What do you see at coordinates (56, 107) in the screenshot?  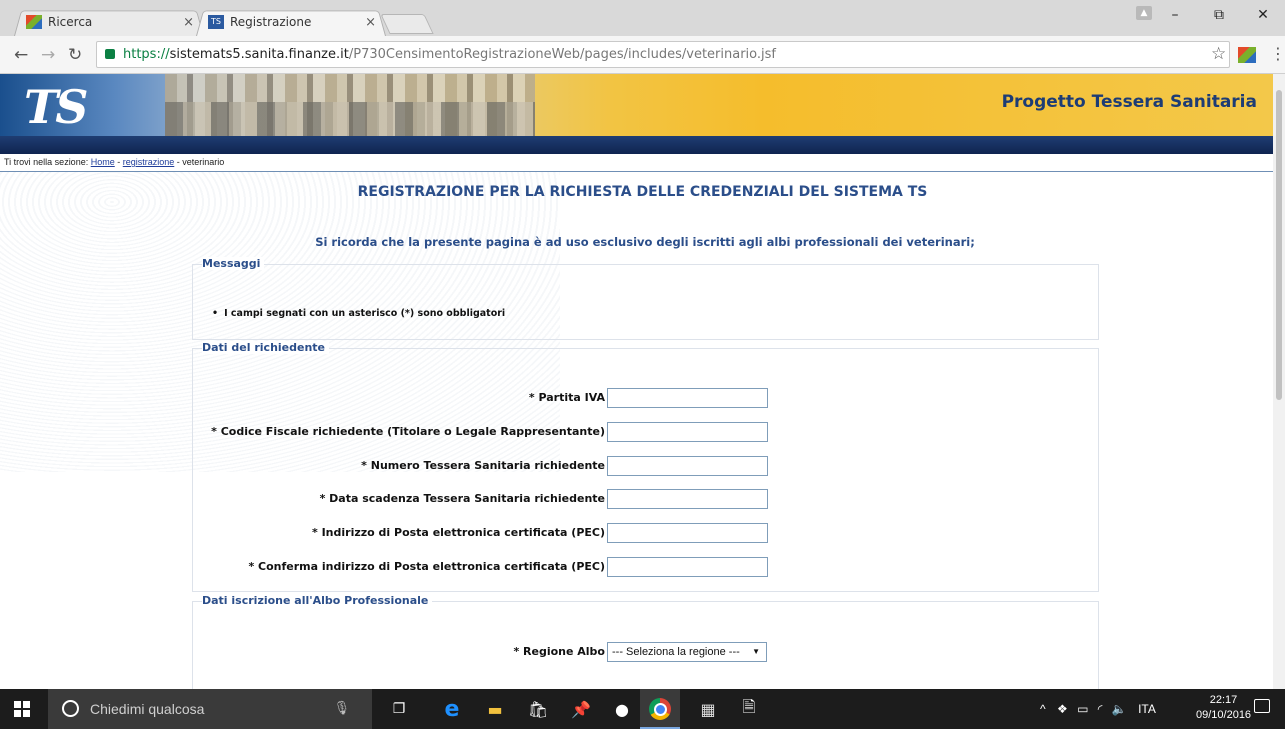 I see `ts-logo: TS` at bounding box center [56, 107].